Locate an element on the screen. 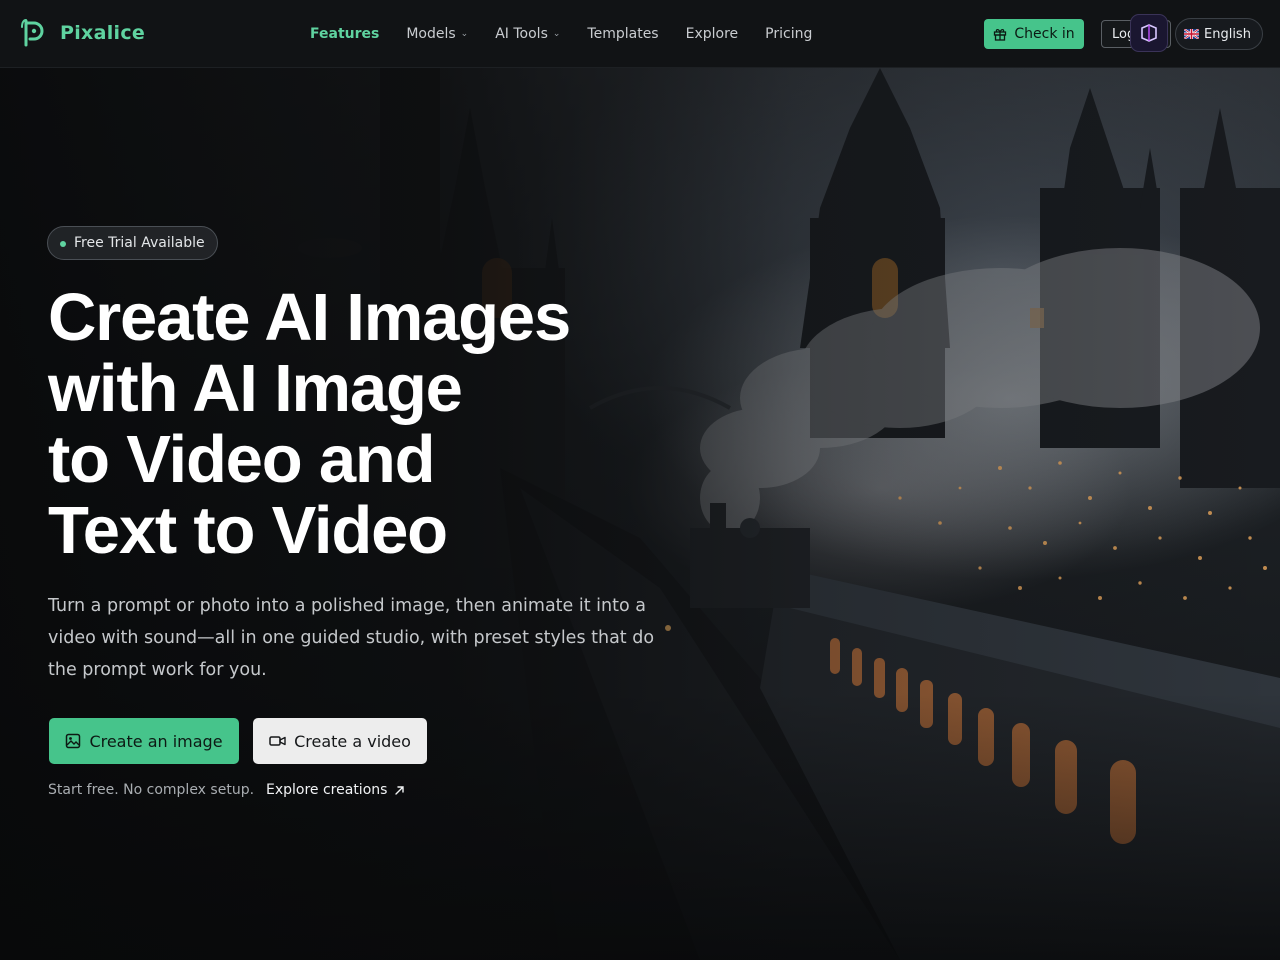 The width and height of the screenshot is (1280, 960). nav-item-label: Features is located at coordinates (345, 34).